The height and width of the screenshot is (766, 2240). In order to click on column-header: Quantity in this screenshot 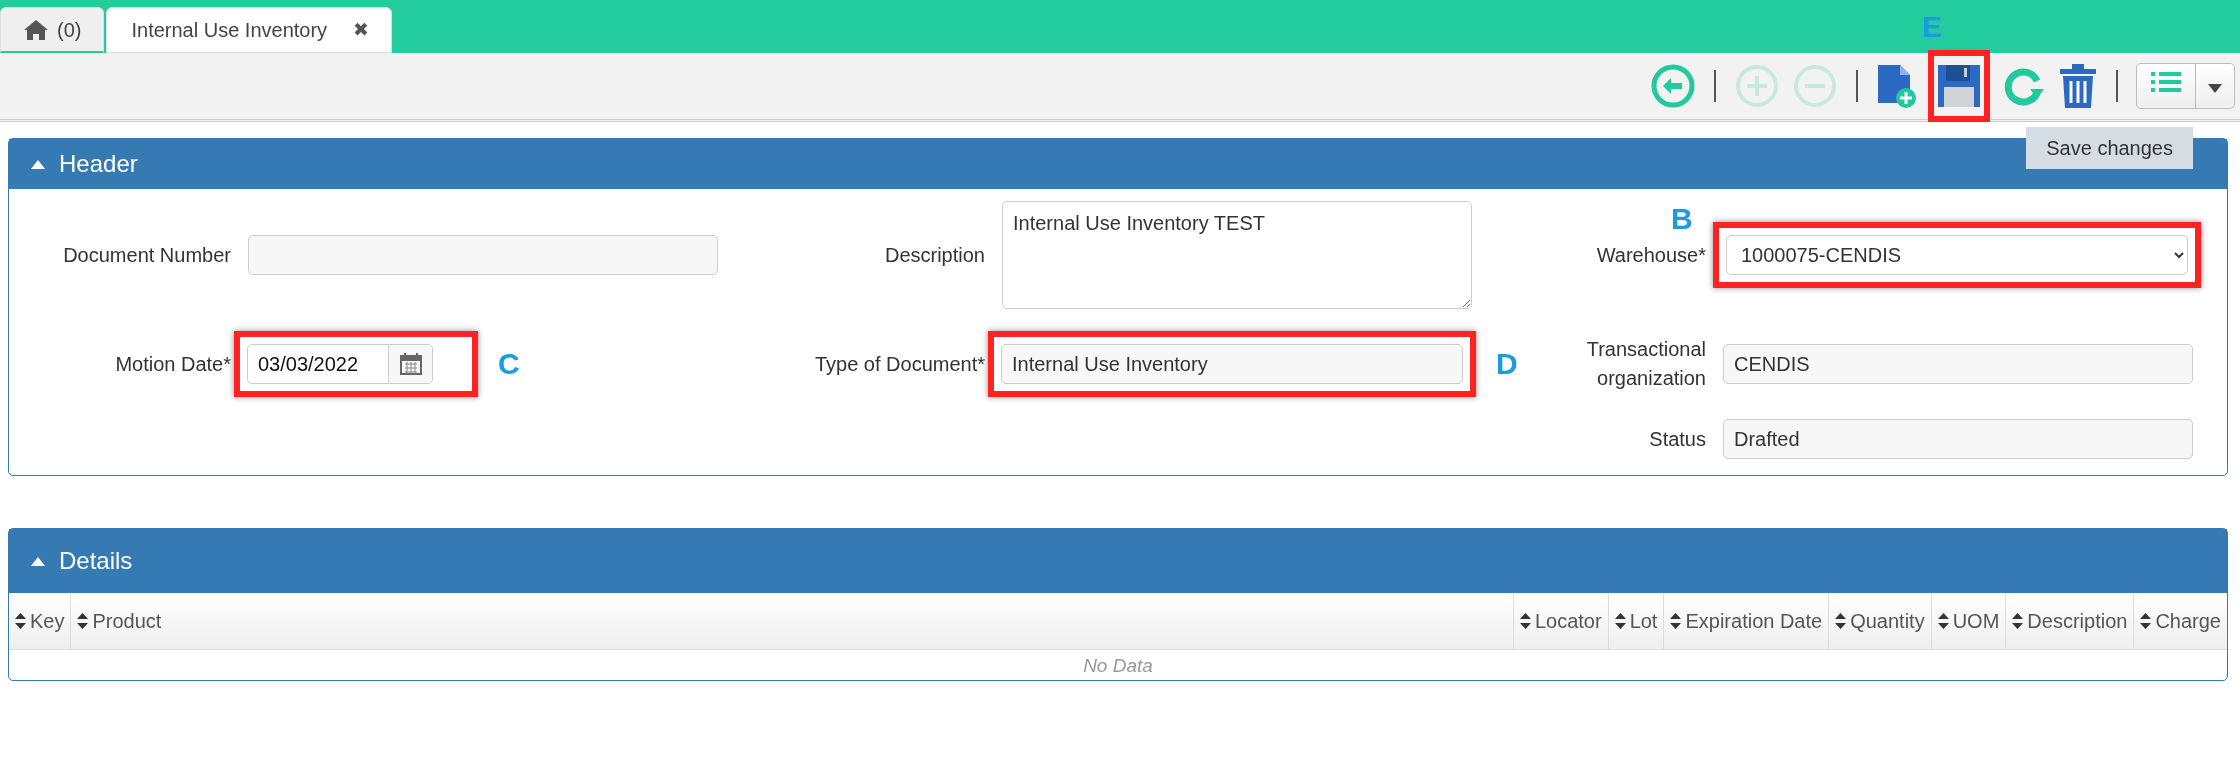, I will do `click(1880, 621)`.